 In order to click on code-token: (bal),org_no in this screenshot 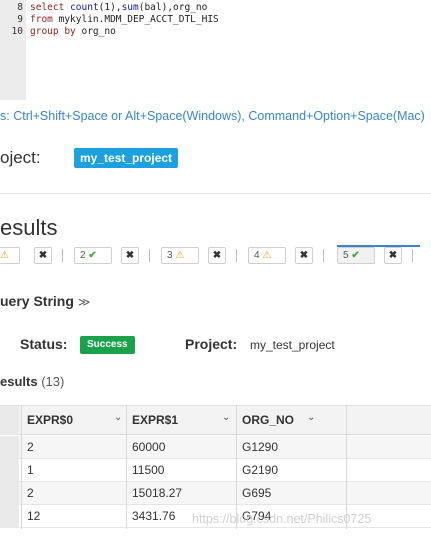, I will do `click(173, 7)`.